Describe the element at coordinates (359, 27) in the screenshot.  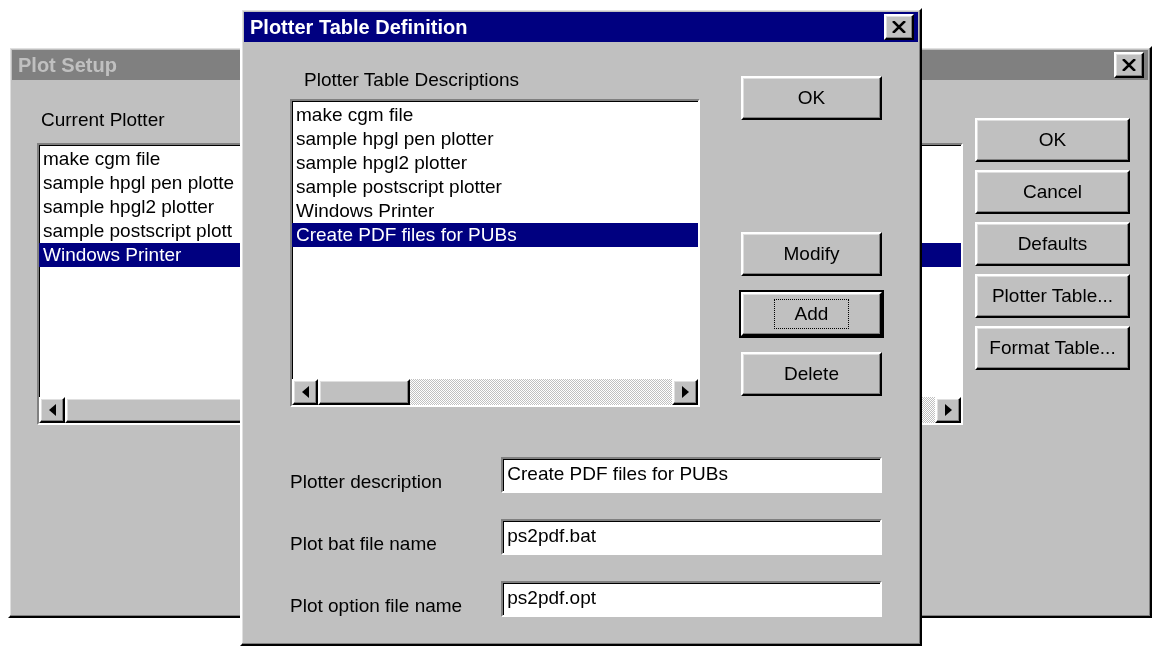
I see `window-title: Plotter Table Definition` at that location.